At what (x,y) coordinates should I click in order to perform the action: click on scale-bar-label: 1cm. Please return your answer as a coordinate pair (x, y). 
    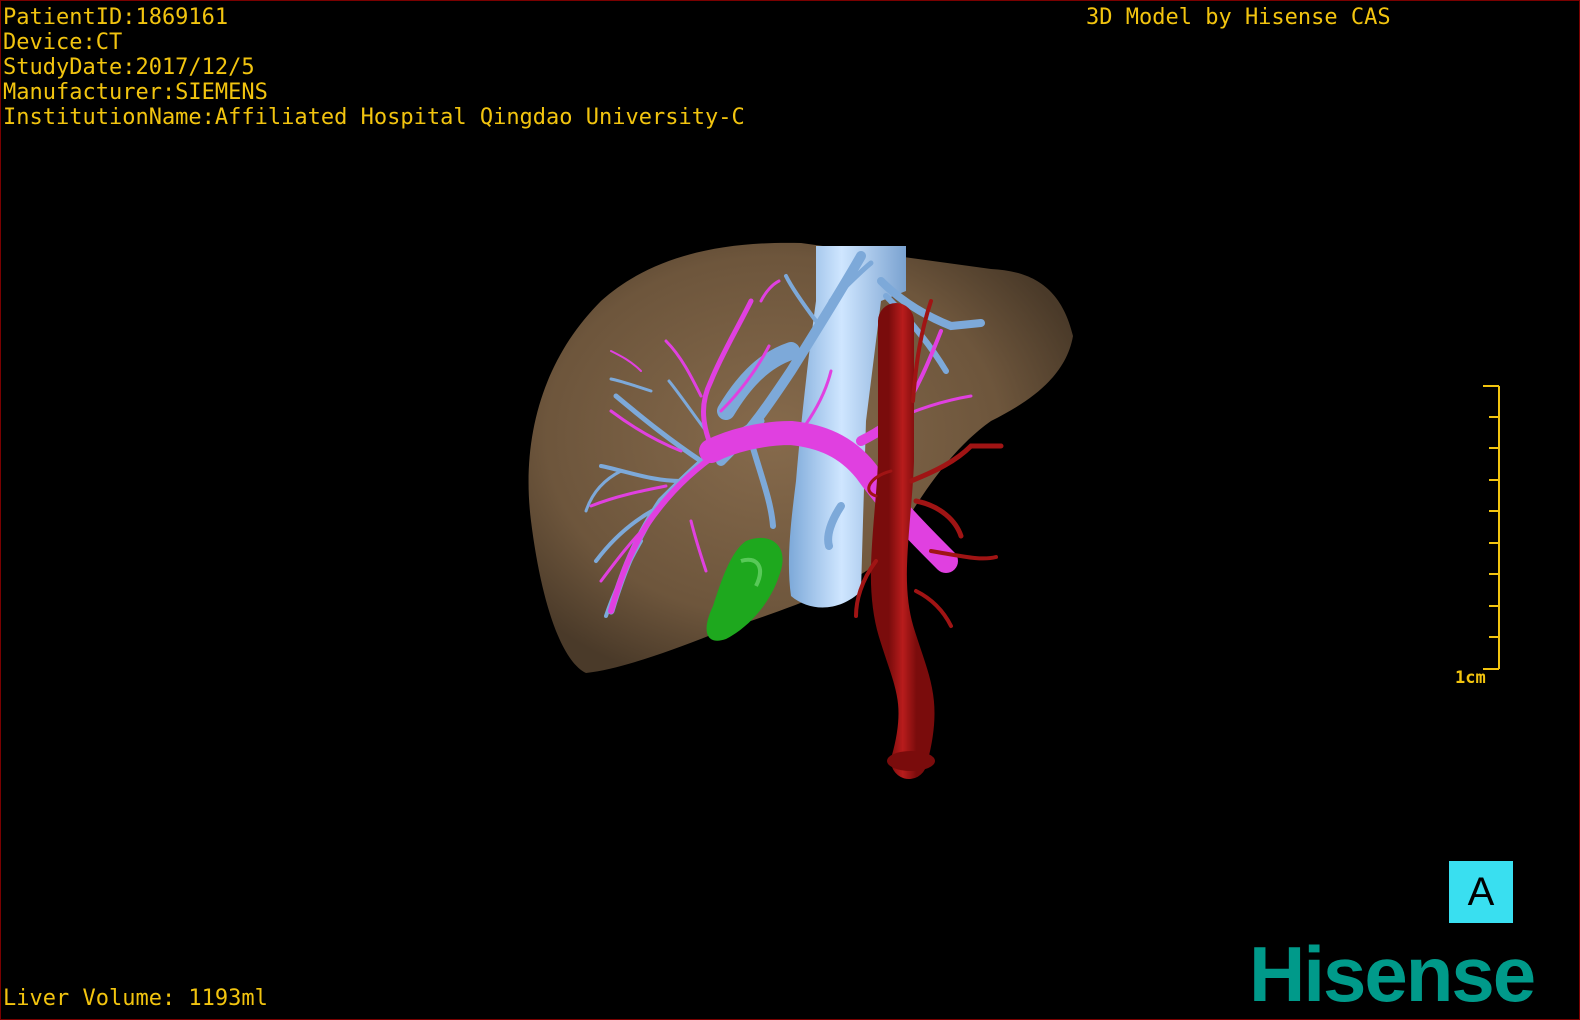
    Looking at the image, I should click on (1470, 678).